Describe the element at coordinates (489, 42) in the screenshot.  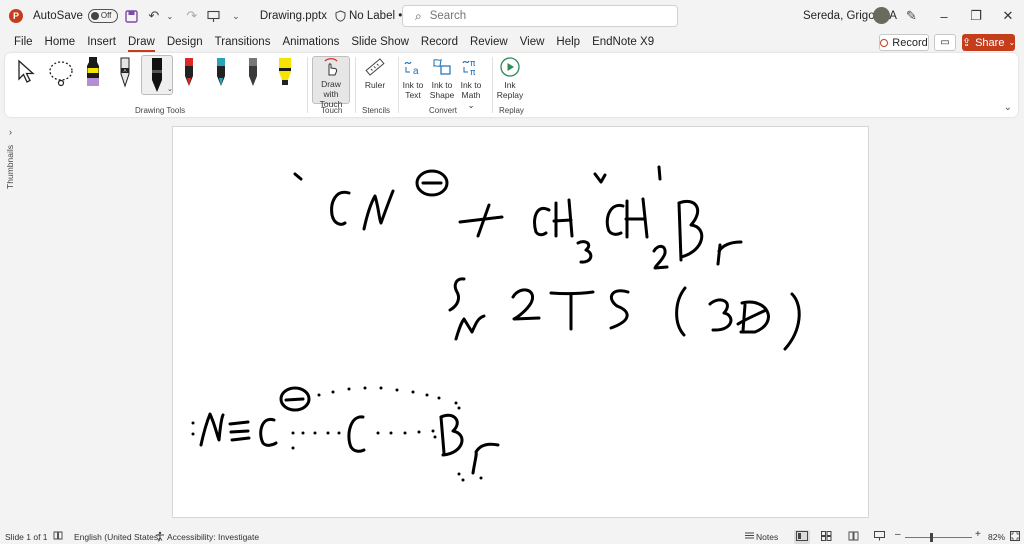
I see `tab-review: Review` at that location.